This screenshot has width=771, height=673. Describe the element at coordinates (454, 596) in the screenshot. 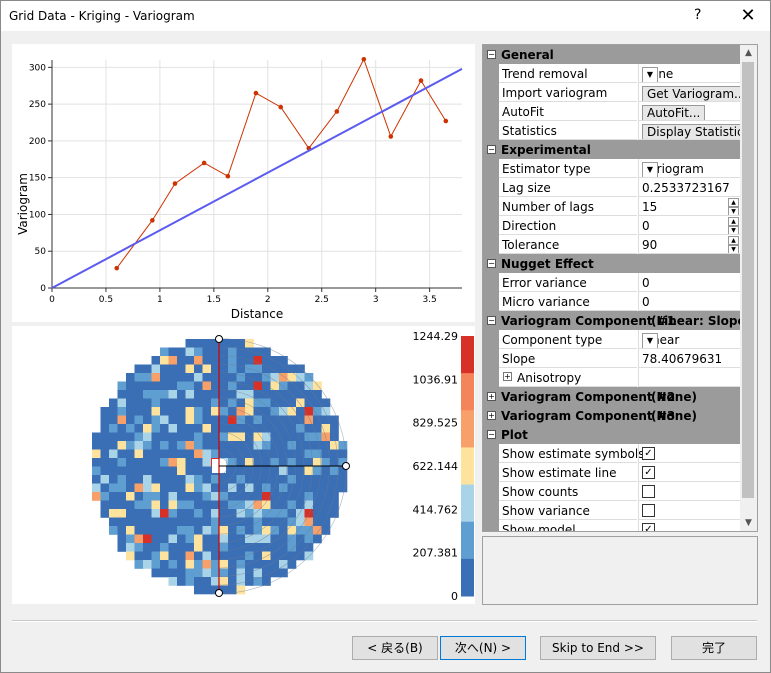

I see `scale-label: 0` at that location.